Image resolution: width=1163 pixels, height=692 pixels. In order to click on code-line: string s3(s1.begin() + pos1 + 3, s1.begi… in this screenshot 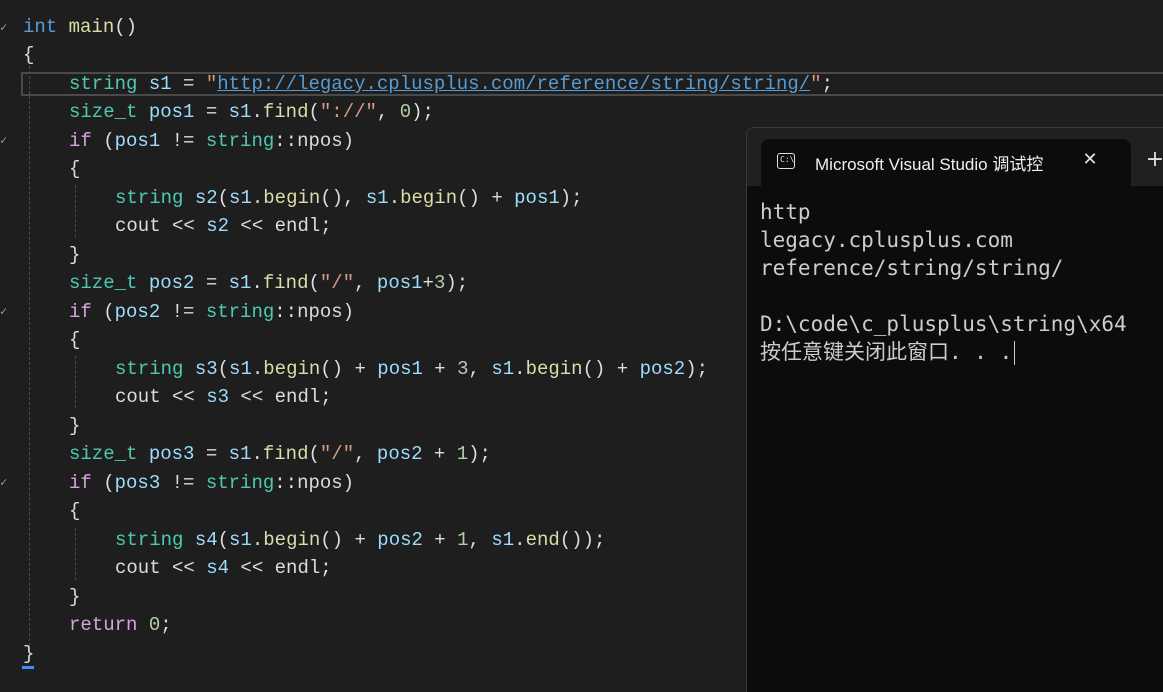, I will do `click(411, 369)`.